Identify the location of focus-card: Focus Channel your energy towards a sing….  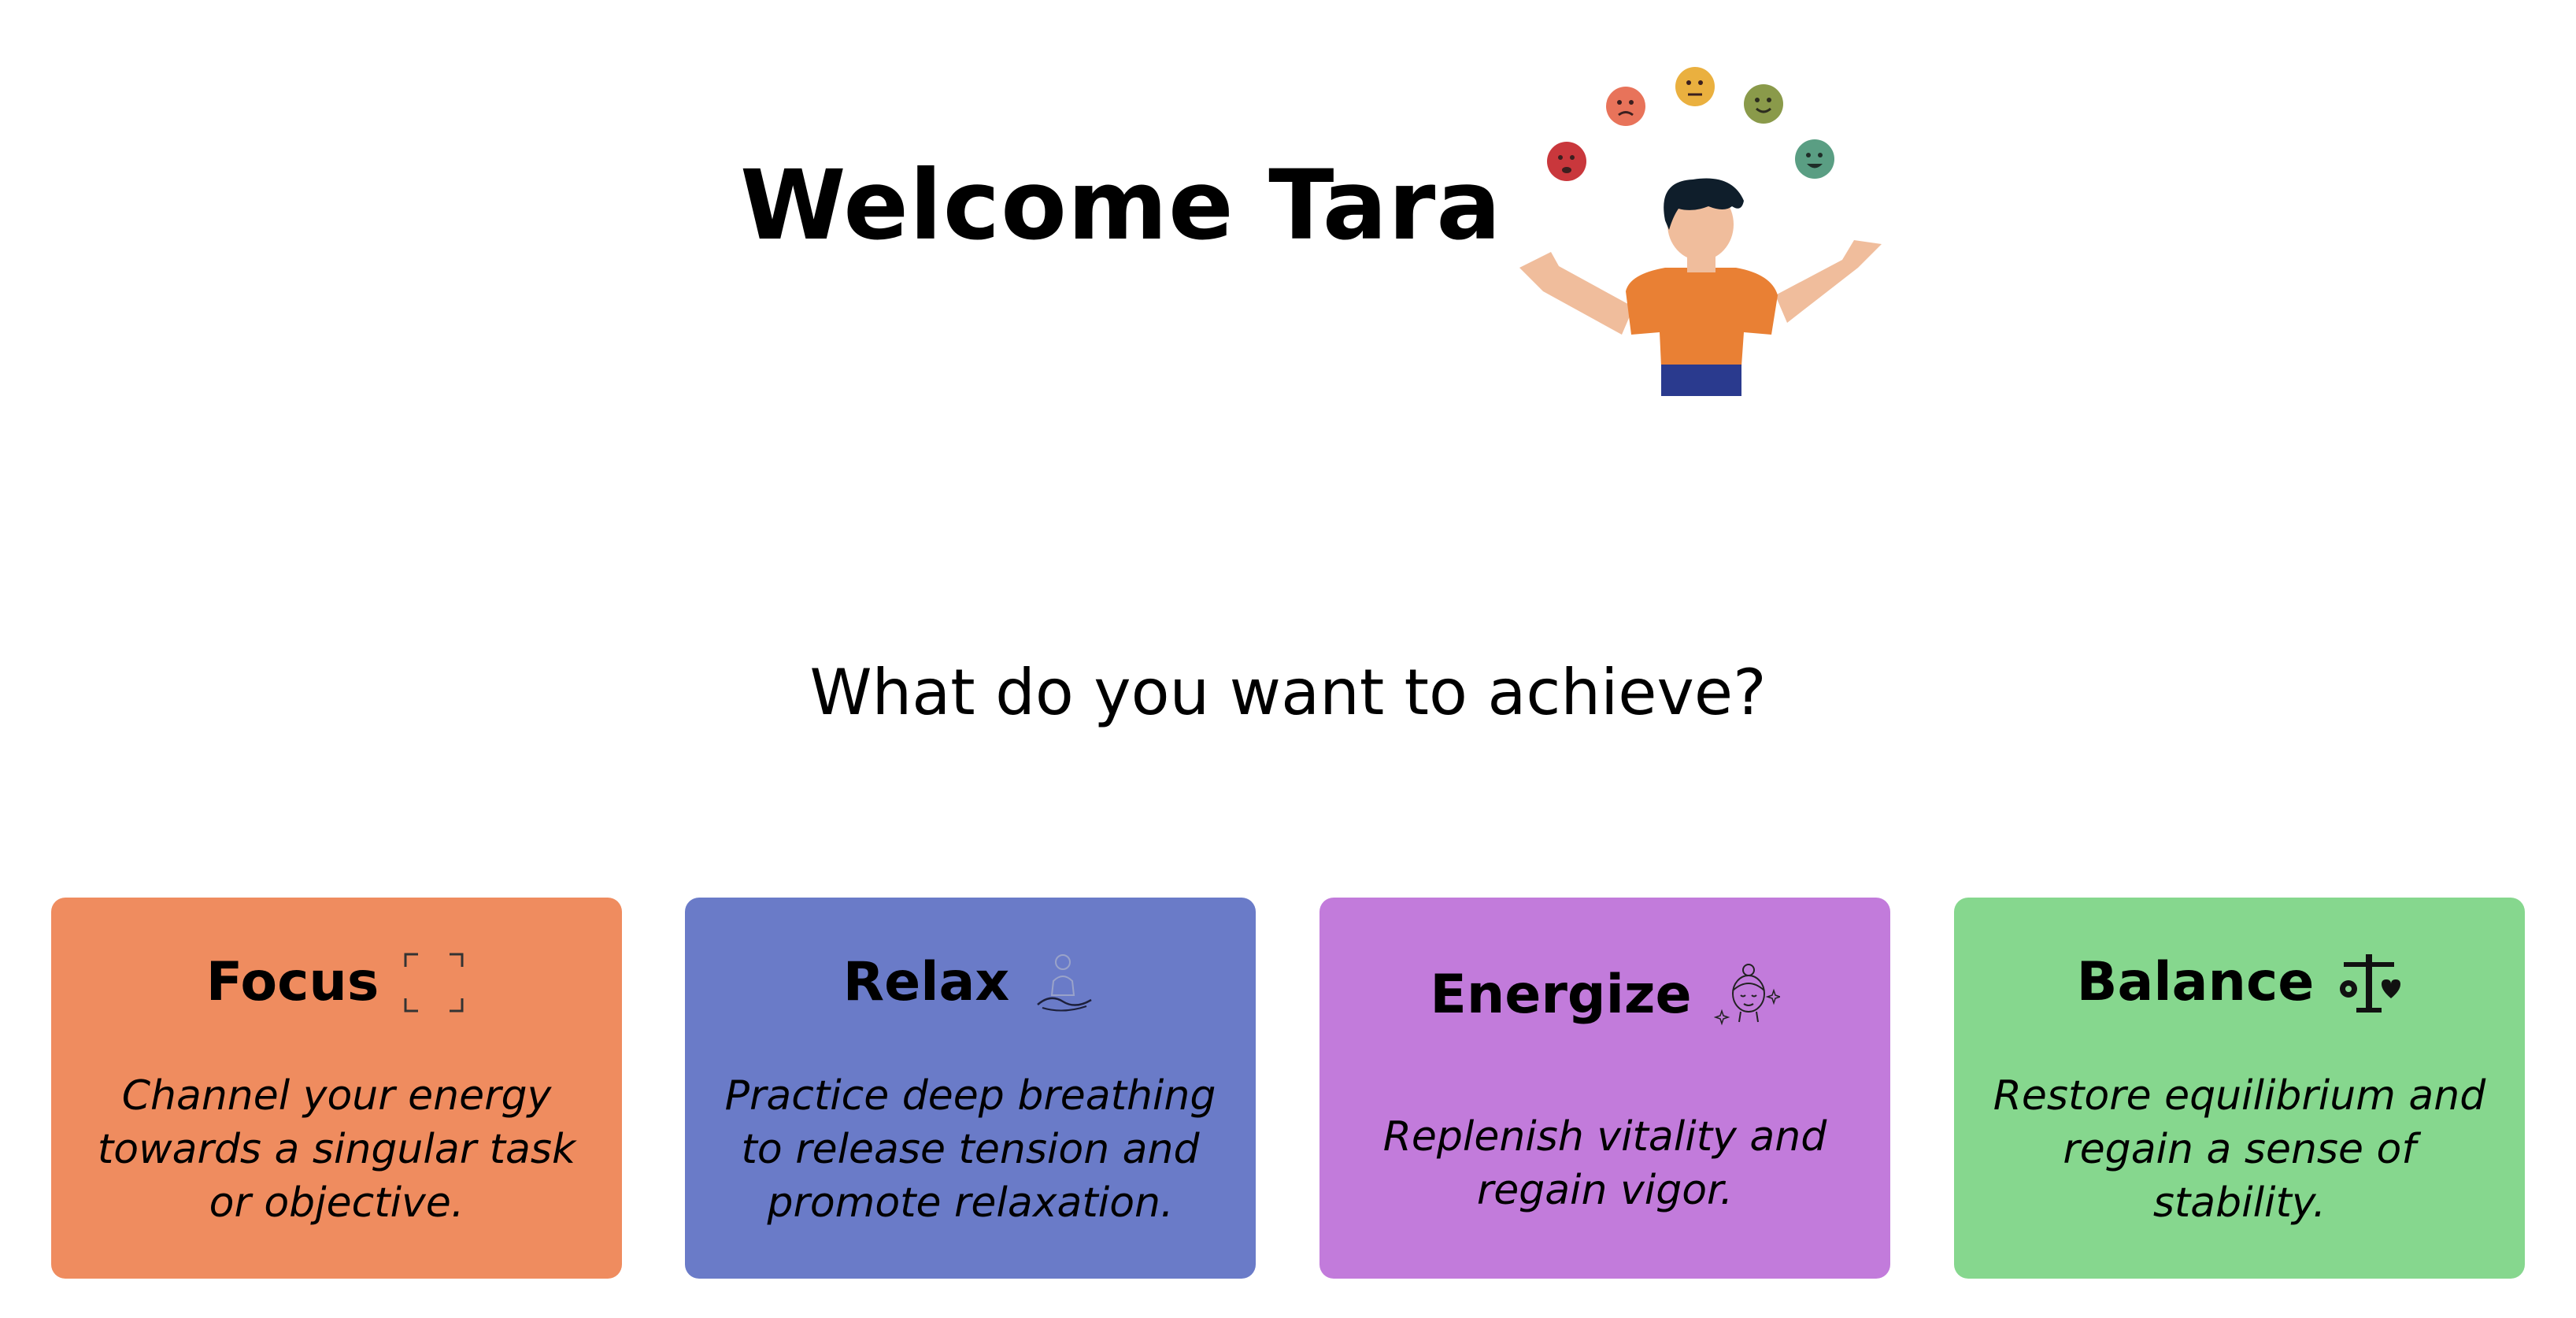
(336, 1088).